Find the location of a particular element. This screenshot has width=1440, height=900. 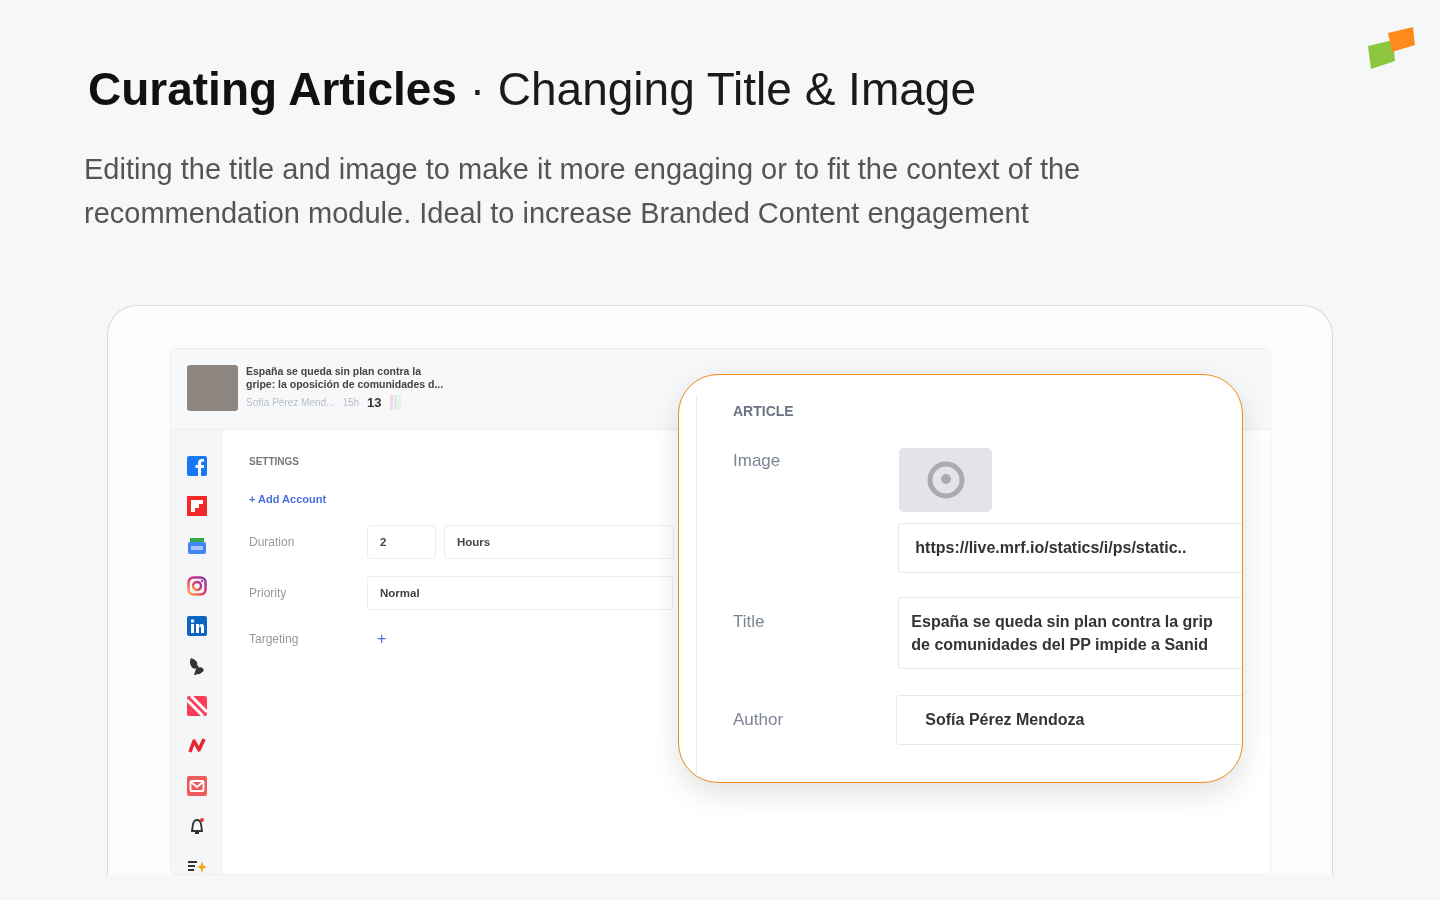

add-account-link: + Add Account is located at coordinates (288, 499).